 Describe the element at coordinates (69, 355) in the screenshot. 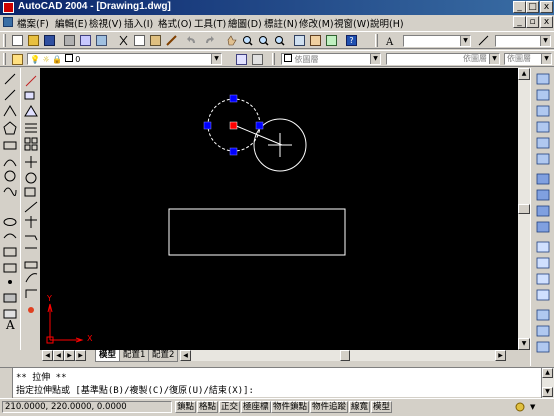

I see `tab-next-button: ▶` at that location.